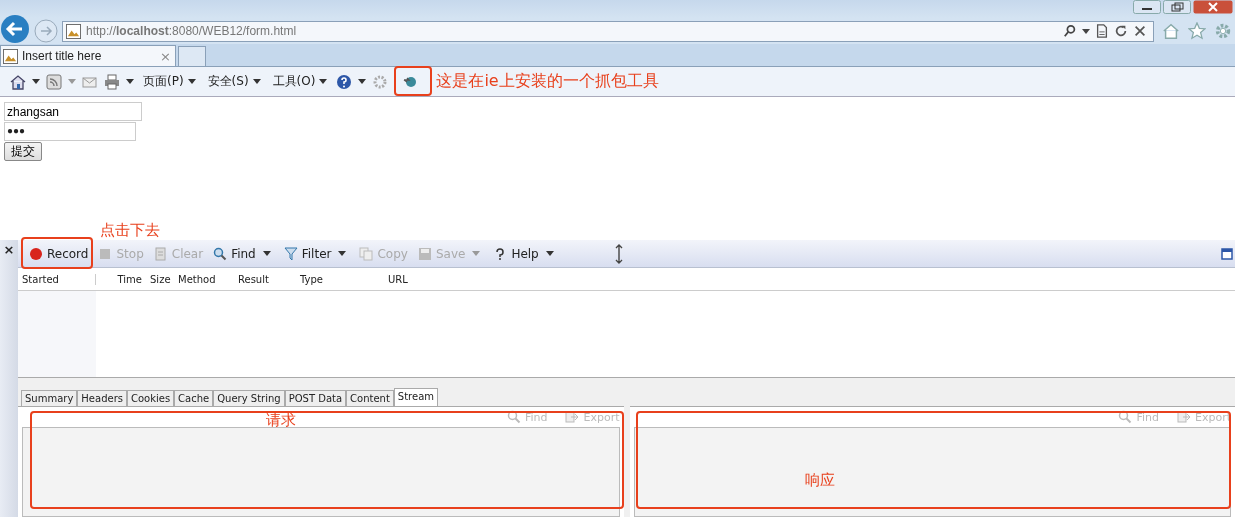  Describe the element at coordinates (23, 151) in the screenshot. I see `submit-button: 提交` at that location.